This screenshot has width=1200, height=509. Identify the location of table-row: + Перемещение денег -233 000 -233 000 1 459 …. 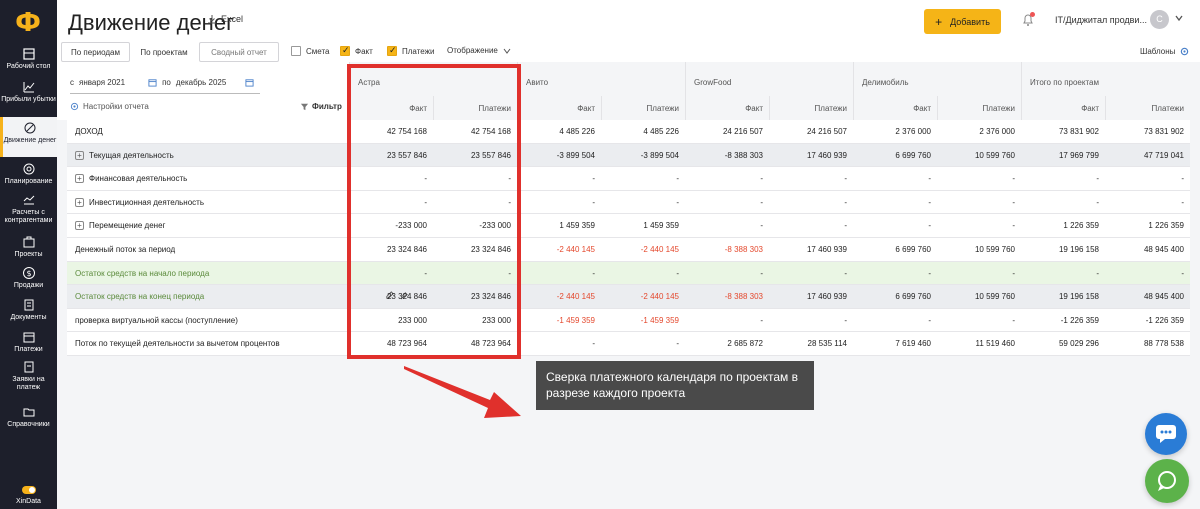
(628, 226).